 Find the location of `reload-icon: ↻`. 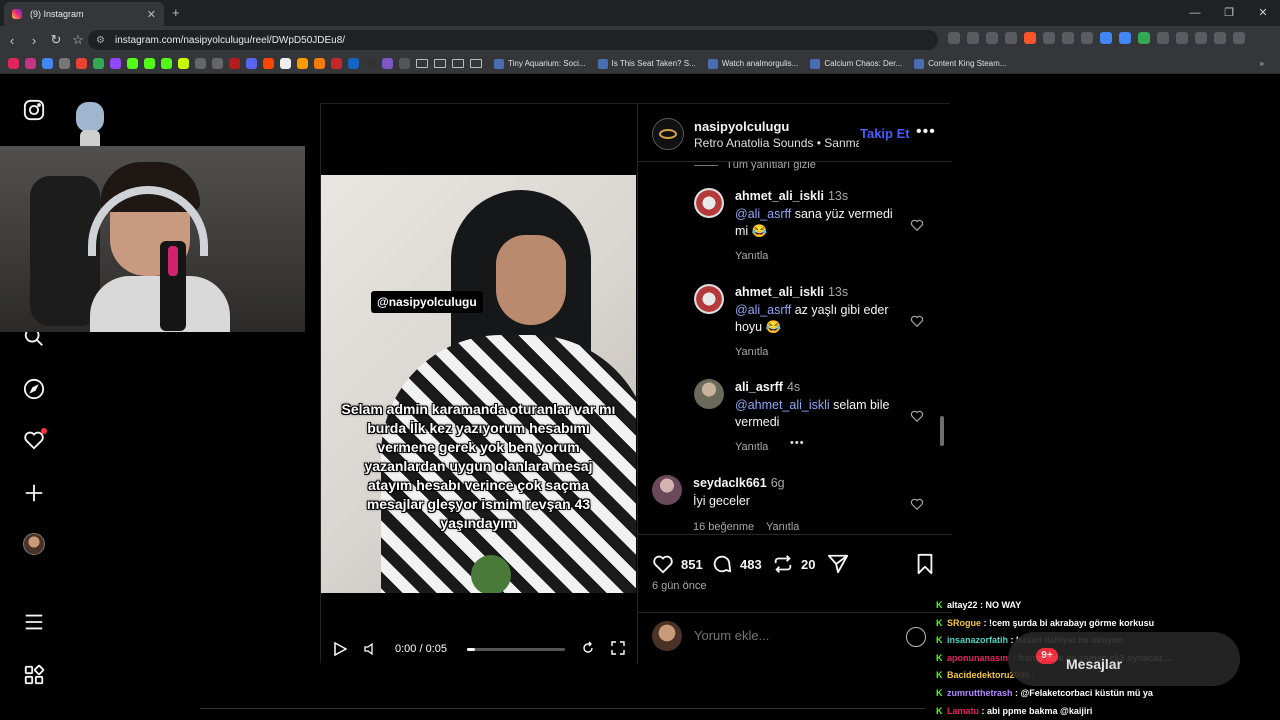

reload-icon: ↻ is located at coordinates (56, 40).